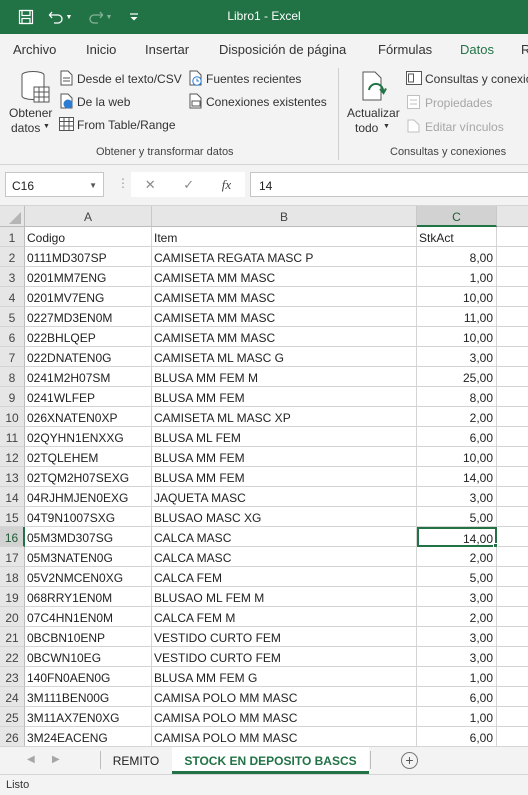 This screenshot has height=795, width=528. I want to click on row-header: 6, so click(12, 337).